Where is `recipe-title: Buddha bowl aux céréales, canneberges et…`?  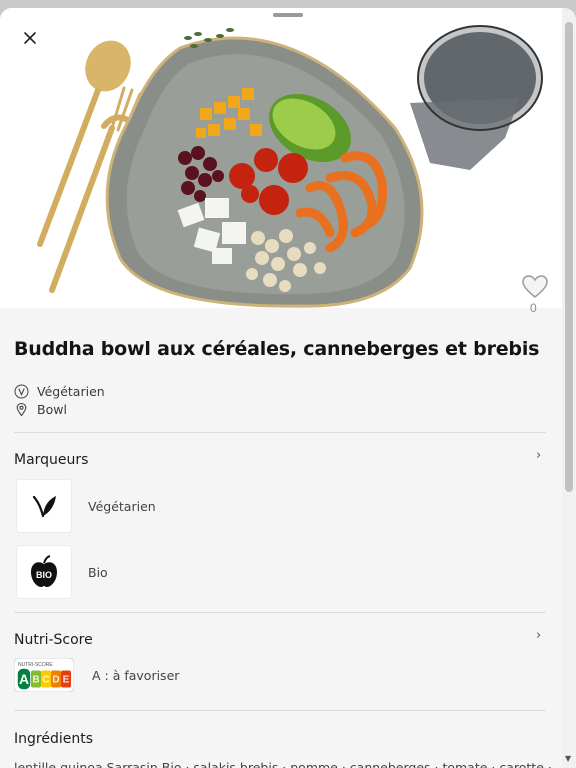 recipe-title: Buddha bowl aux céréales, canneberges et… is located at coordinates (277, 349).